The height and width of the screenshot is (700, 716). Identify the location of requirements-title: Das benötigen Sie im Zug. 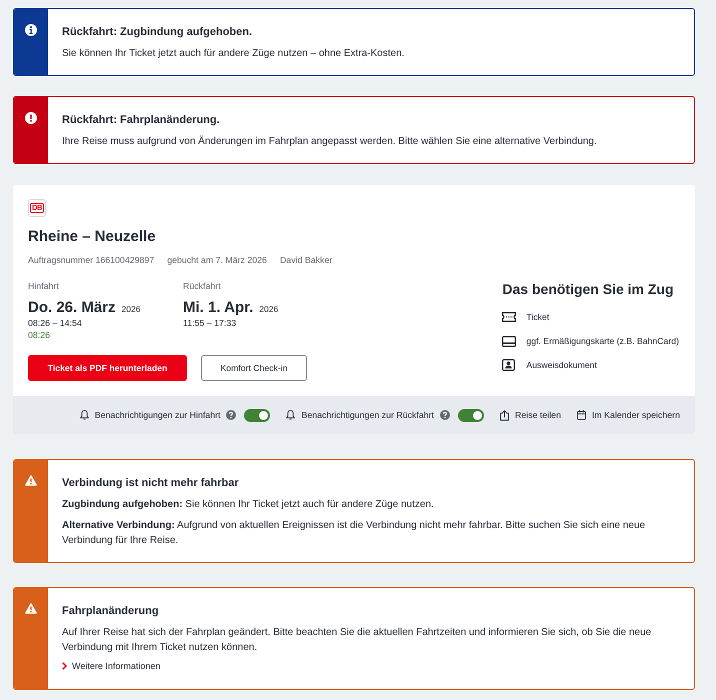
(588, 289).